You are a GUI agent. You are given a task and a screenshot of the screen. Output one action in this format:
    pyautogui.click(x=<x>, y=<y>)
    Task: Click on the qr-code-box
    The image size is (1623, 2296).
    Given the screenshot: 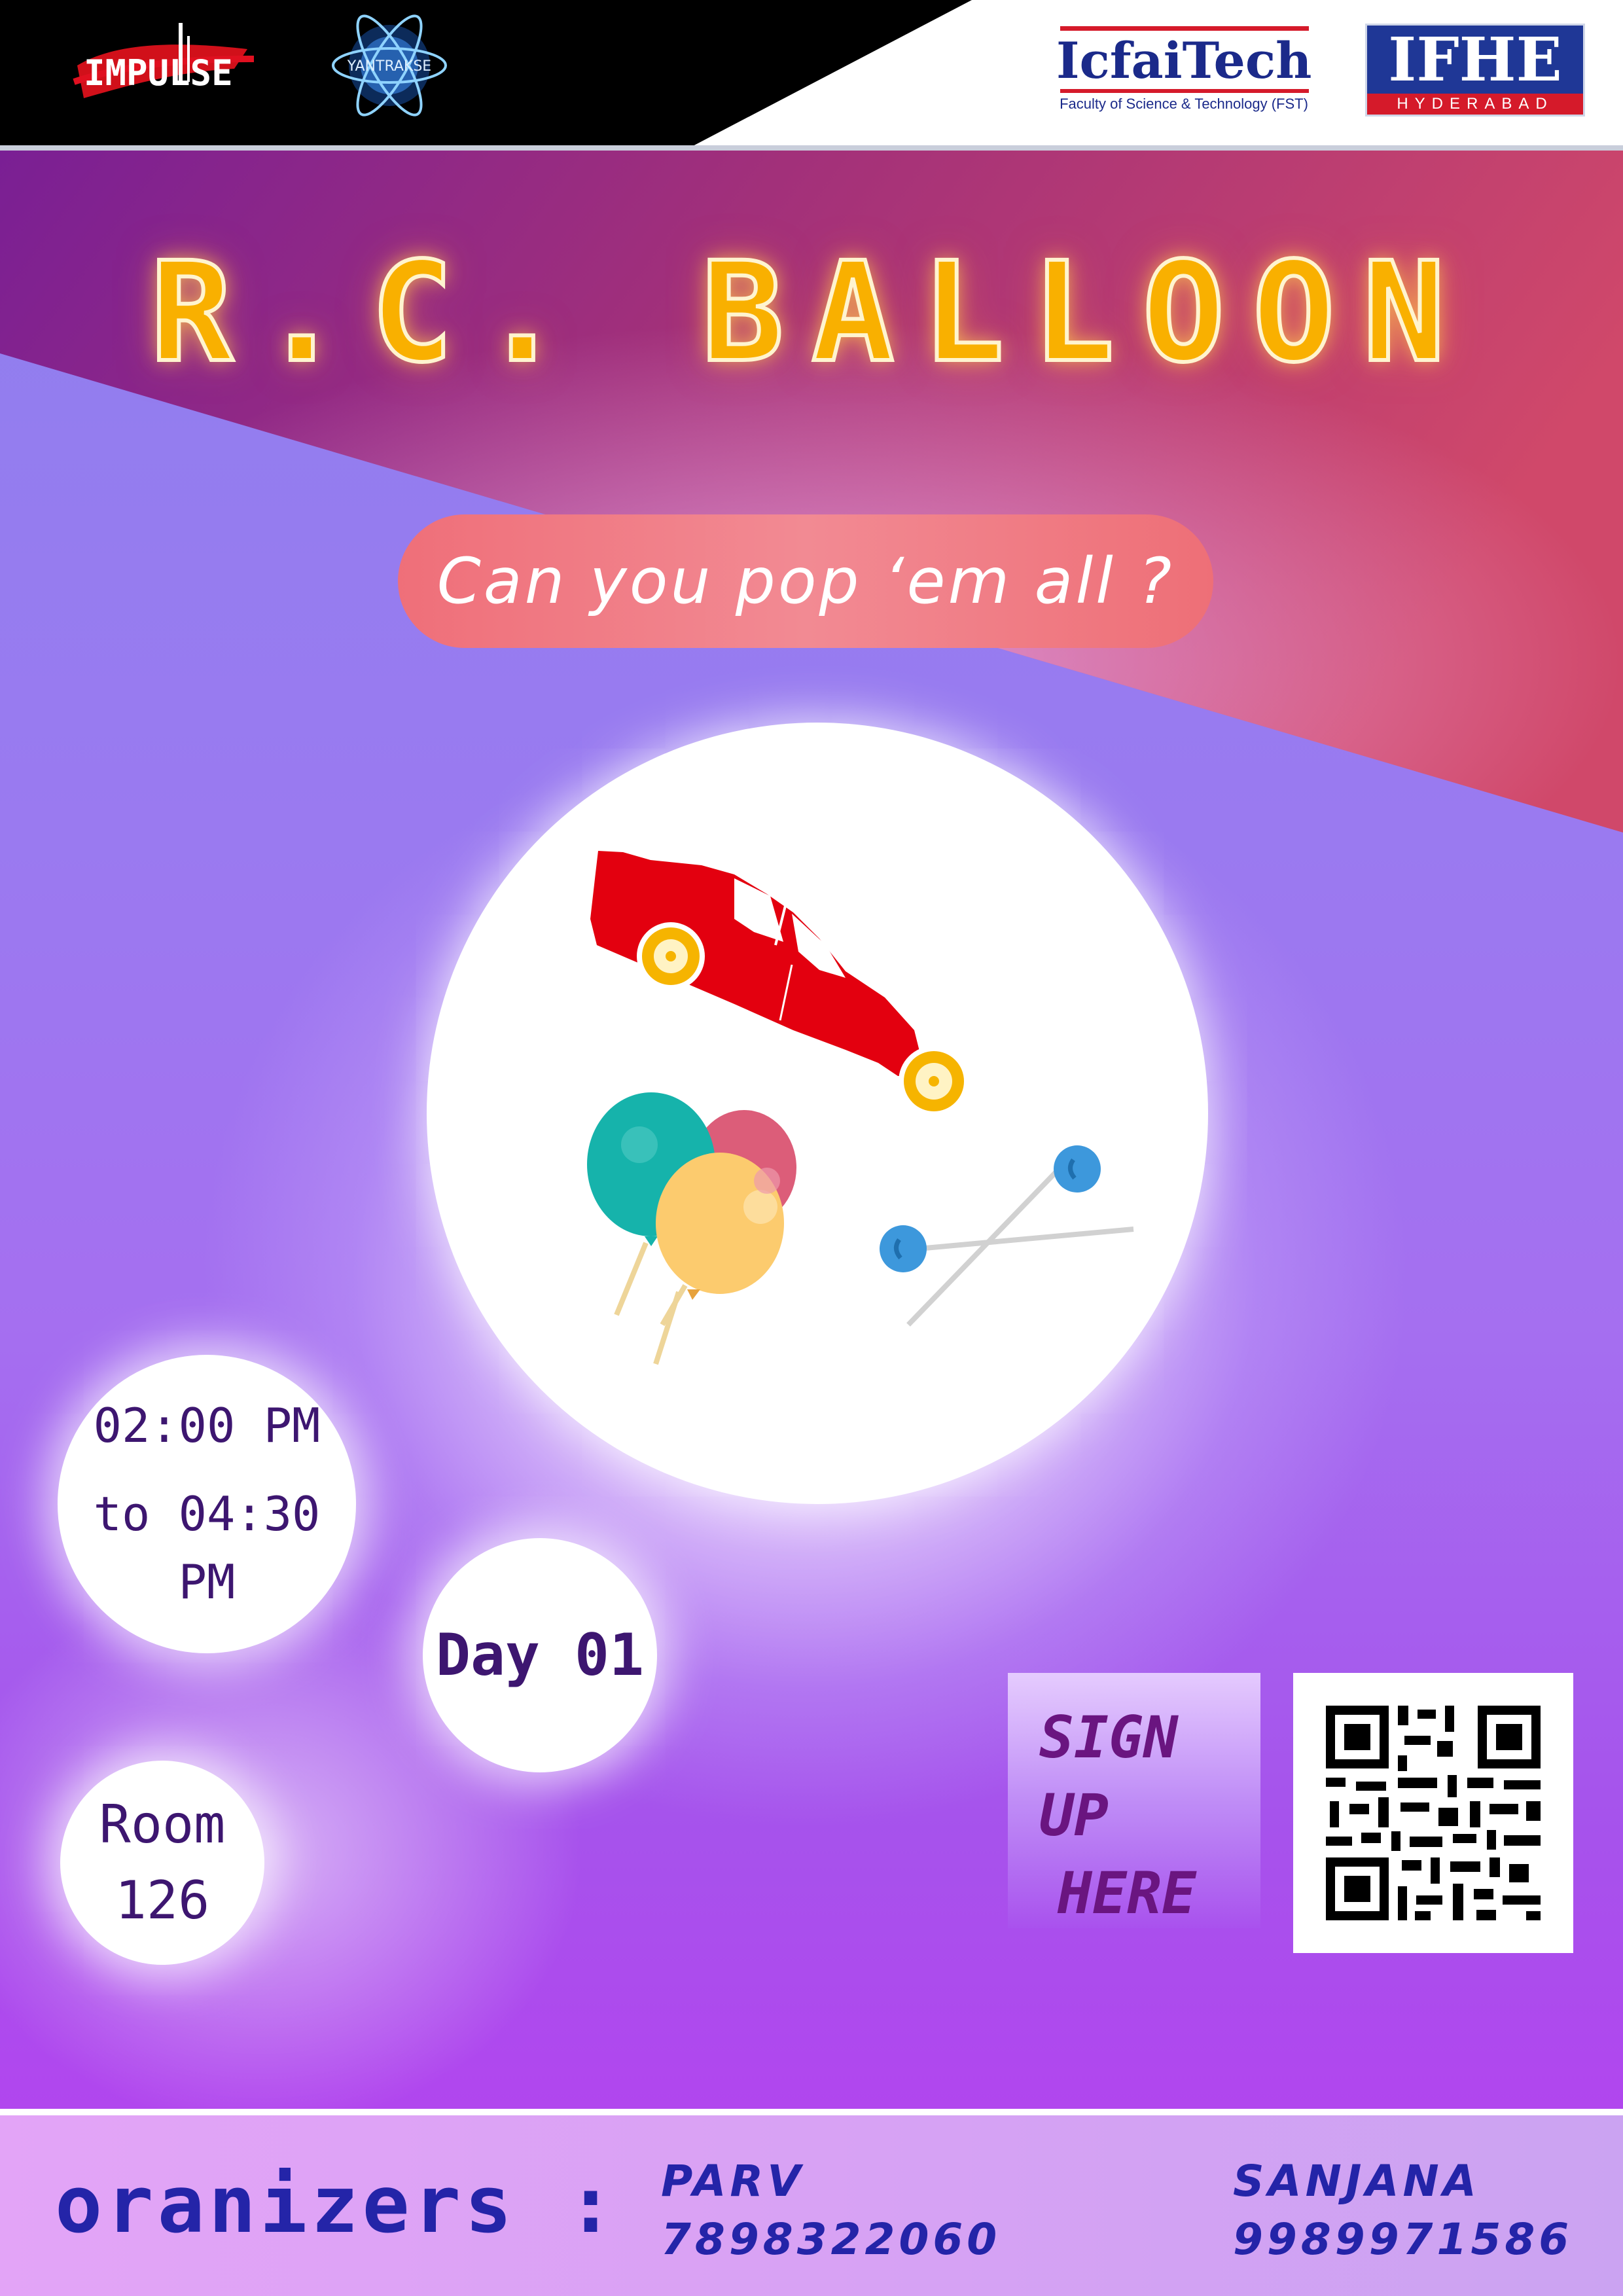 What is the action you would take?
    pyautogui.click(x=1433, y=1813)
    